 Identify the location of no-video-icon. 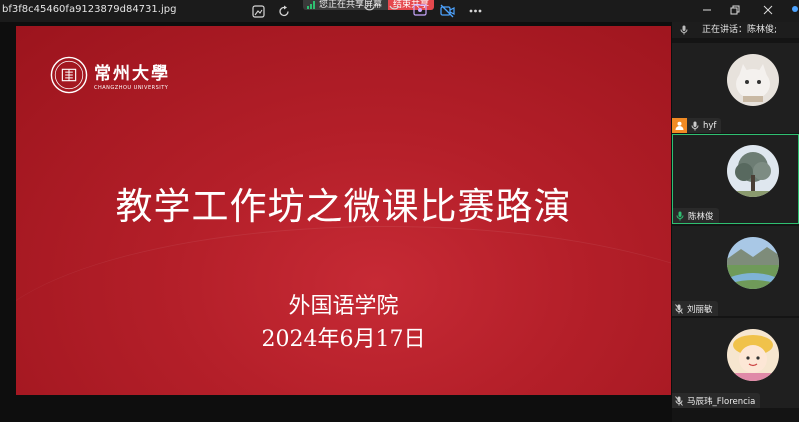
(447, 11).